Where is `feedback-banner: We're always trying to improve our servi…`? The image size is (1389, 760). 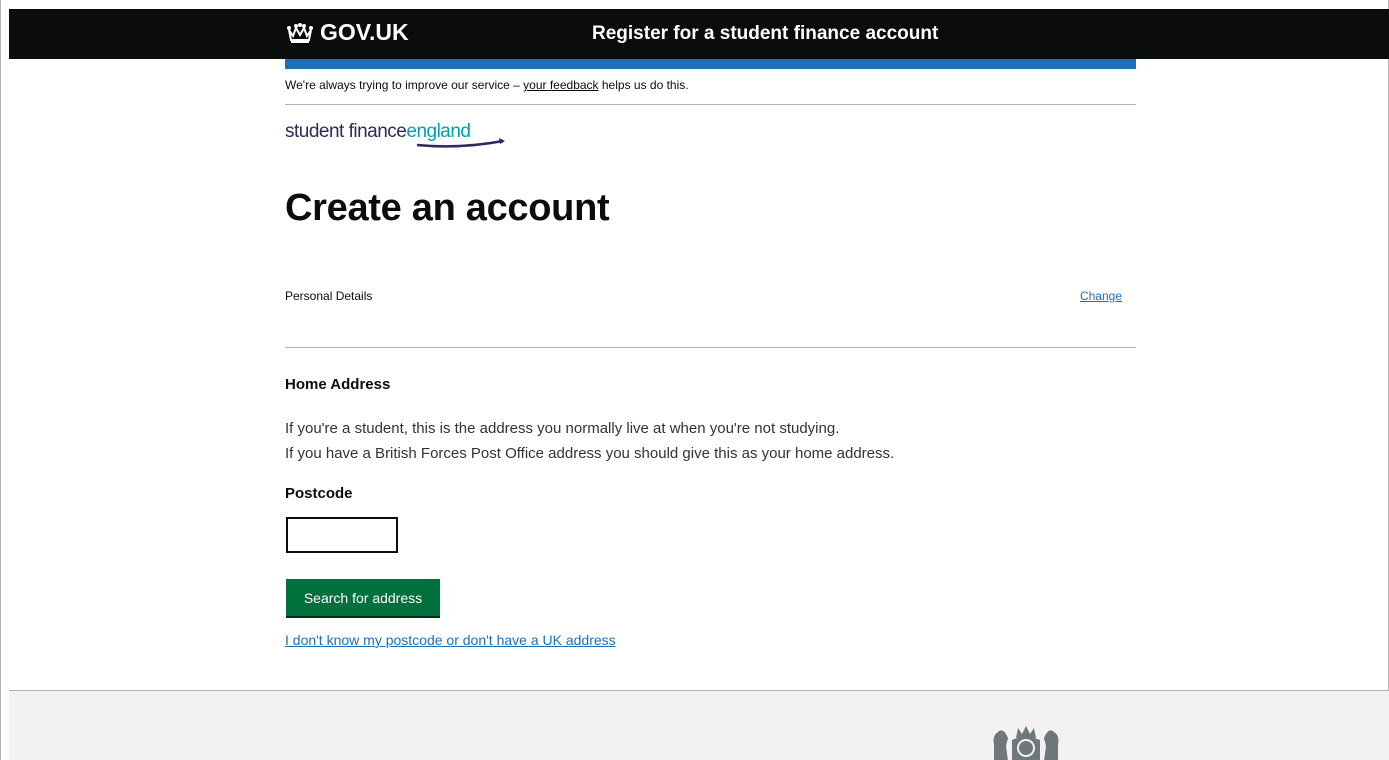 feedback-banner: We're always trying to improve our servi… is located at coordinates (710, 87).